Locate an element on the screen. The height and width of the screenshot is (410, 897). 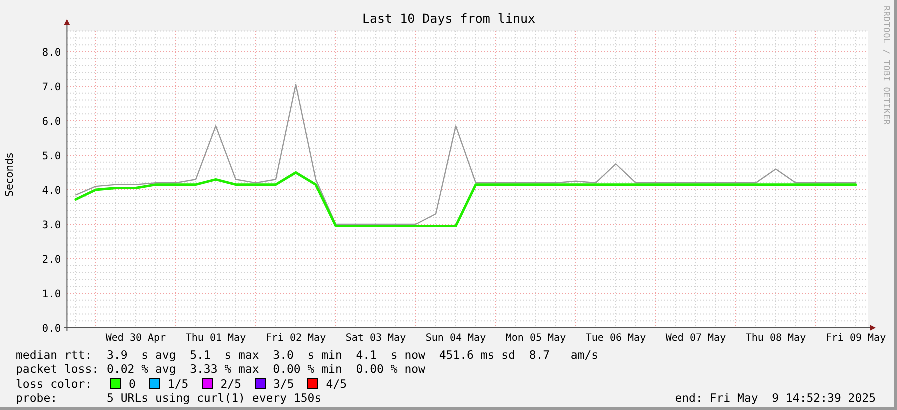
y-tick-label: 5.0 is located at coordinates (52, 156).